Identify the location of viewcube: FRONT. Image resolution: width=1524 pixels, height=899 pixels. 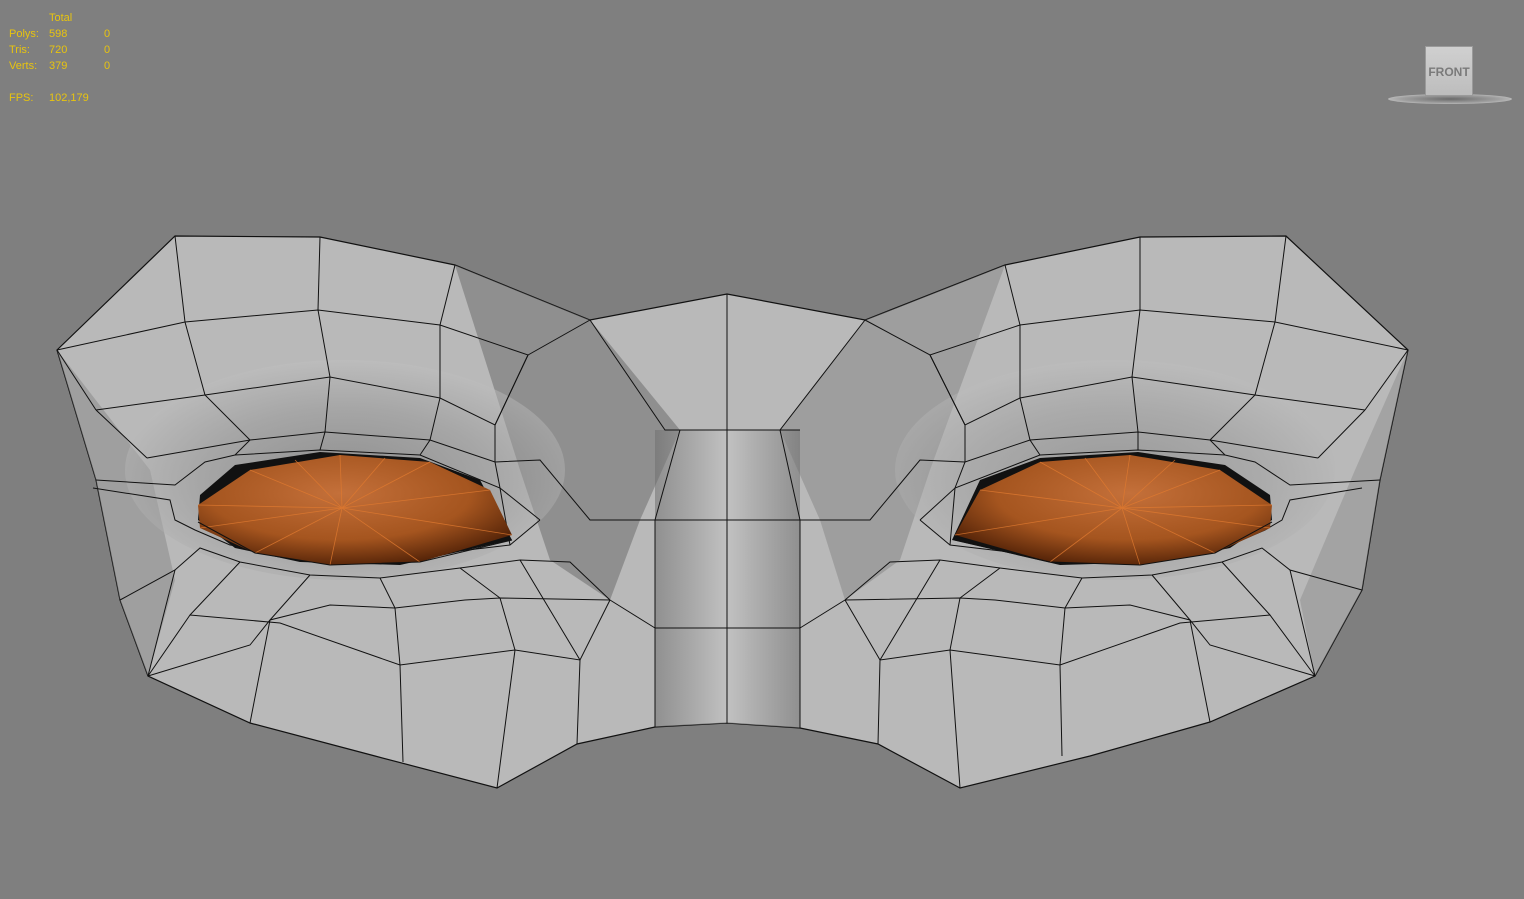
(1450, 76).